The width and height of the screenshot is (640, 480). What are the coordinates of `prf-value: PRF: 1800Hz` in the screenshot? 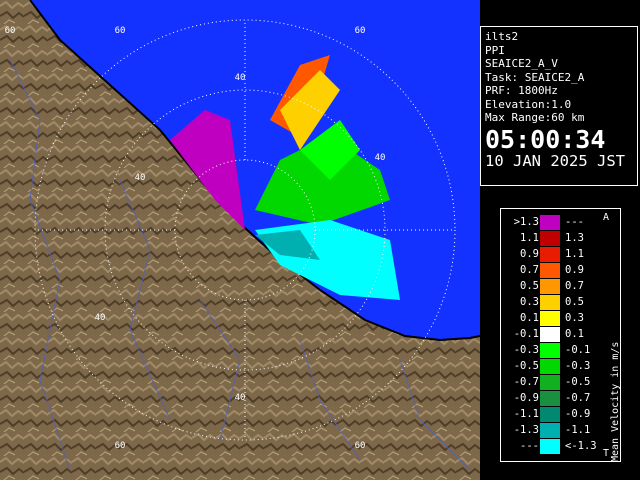 It's located at (521, 90).